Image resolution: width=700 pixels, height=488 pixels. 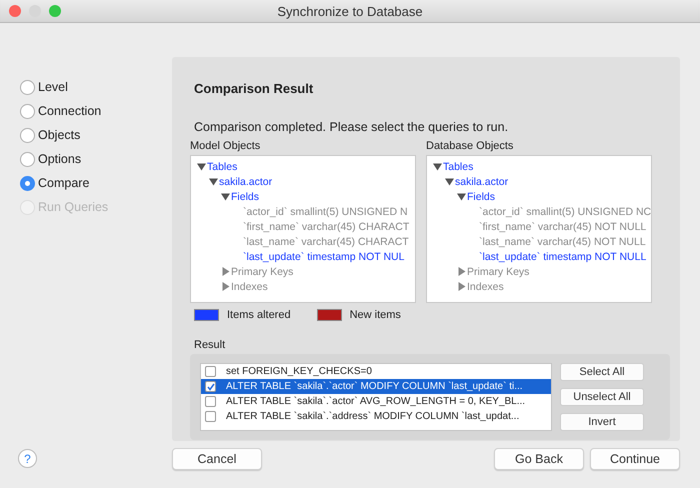 I want to click on tree-item: `actor_id` smallint(5) UNSIGNED N, so click(x=325, y=212).